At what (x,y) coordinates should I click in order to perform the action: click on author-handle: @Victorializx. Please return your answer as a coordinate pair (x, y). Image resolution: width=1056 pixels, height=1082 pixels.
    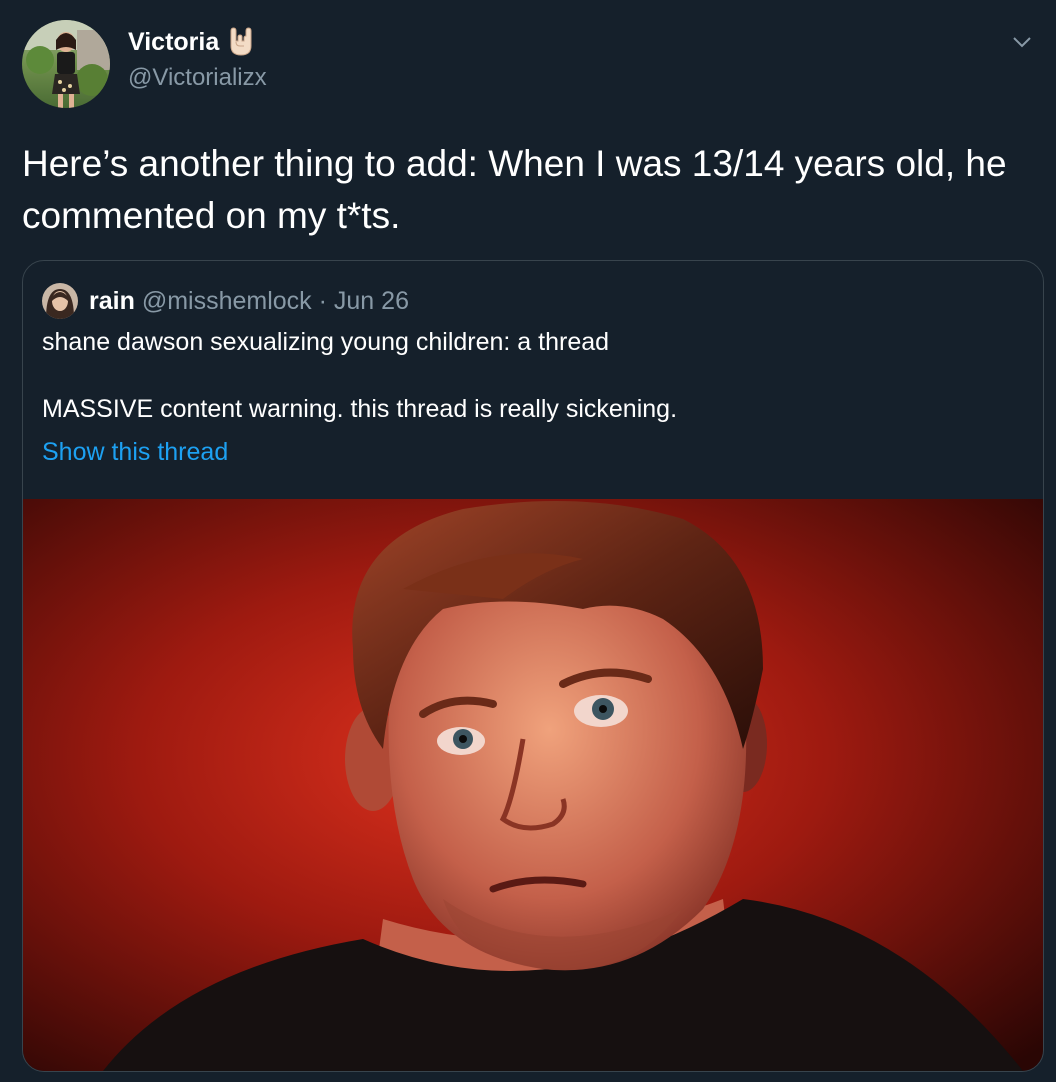
    Looking at the image, I should click on (197, 78).